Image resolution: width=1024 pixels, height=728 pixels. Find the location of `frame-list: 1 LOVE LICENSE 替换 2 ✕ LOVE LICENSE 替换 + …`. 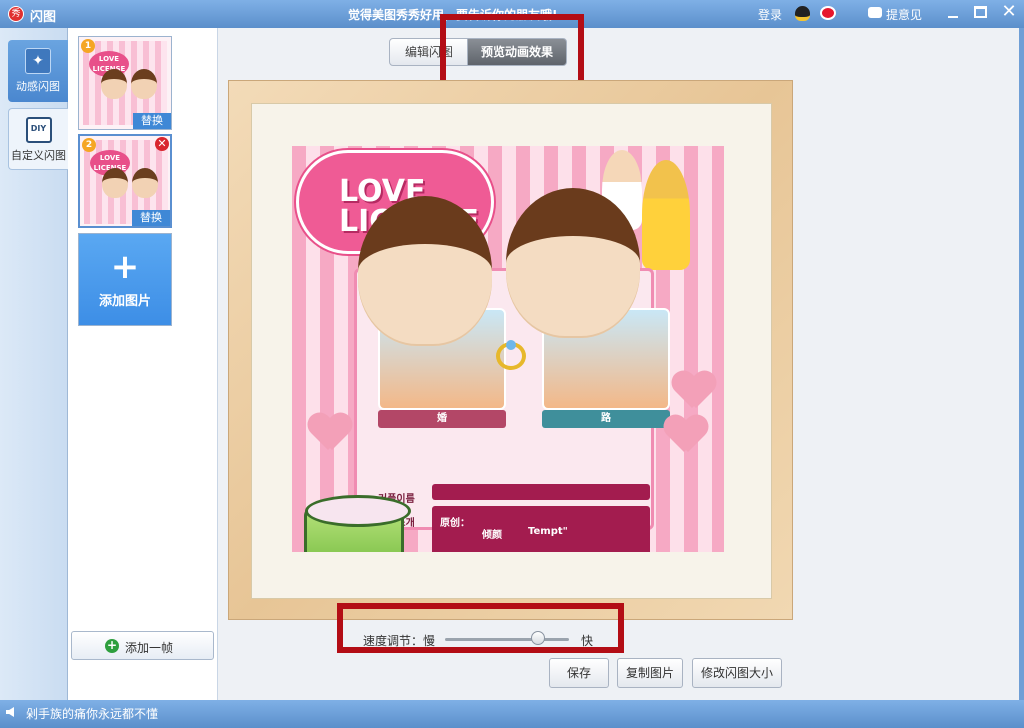

frame-list: 1 LOVE LICENSE 替换 2 ✕ LOVE LICENSE 替换 + … is located at coordinates (143, 364).